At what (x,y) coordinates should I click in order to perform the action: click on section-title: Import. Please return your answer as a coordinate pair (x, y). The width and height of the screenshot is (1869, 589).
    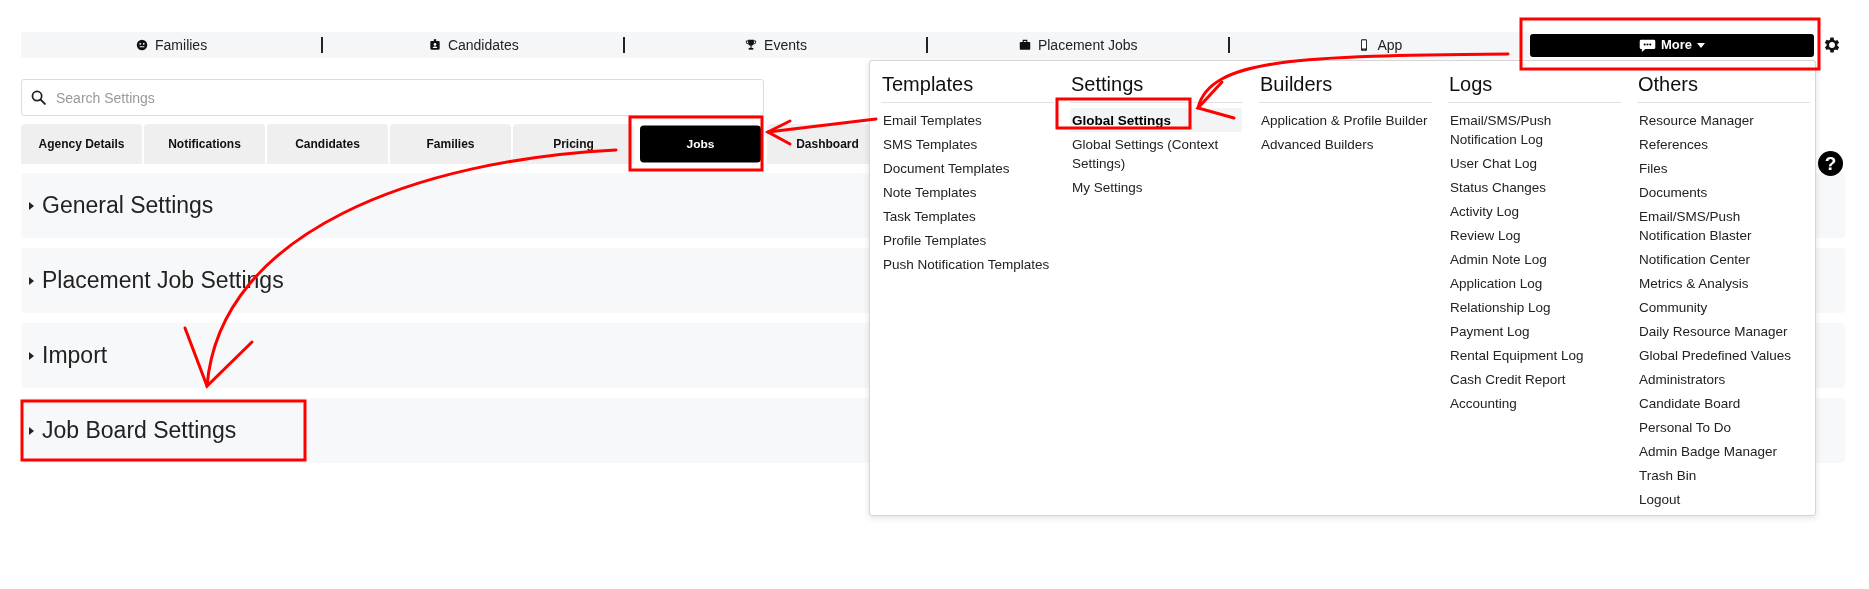
    Looking at the image, I should click on (75, 356).